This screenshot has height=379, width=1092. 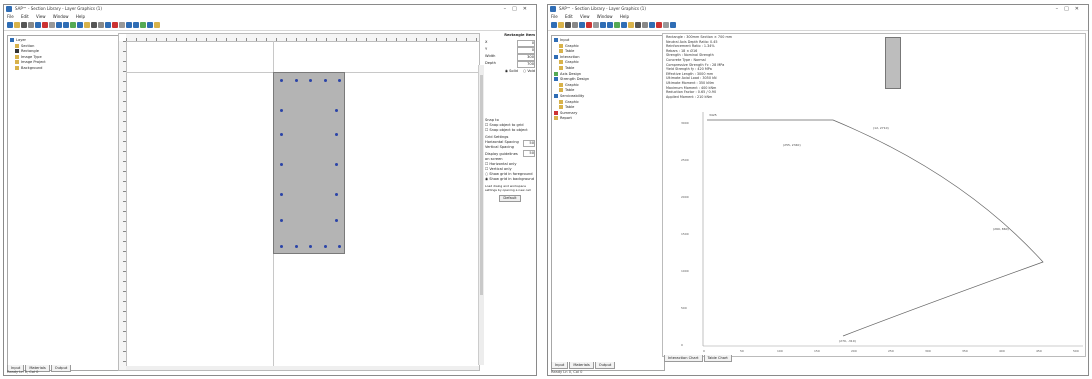 I want to click on tree-node-icon, so click(x=556, y=73).